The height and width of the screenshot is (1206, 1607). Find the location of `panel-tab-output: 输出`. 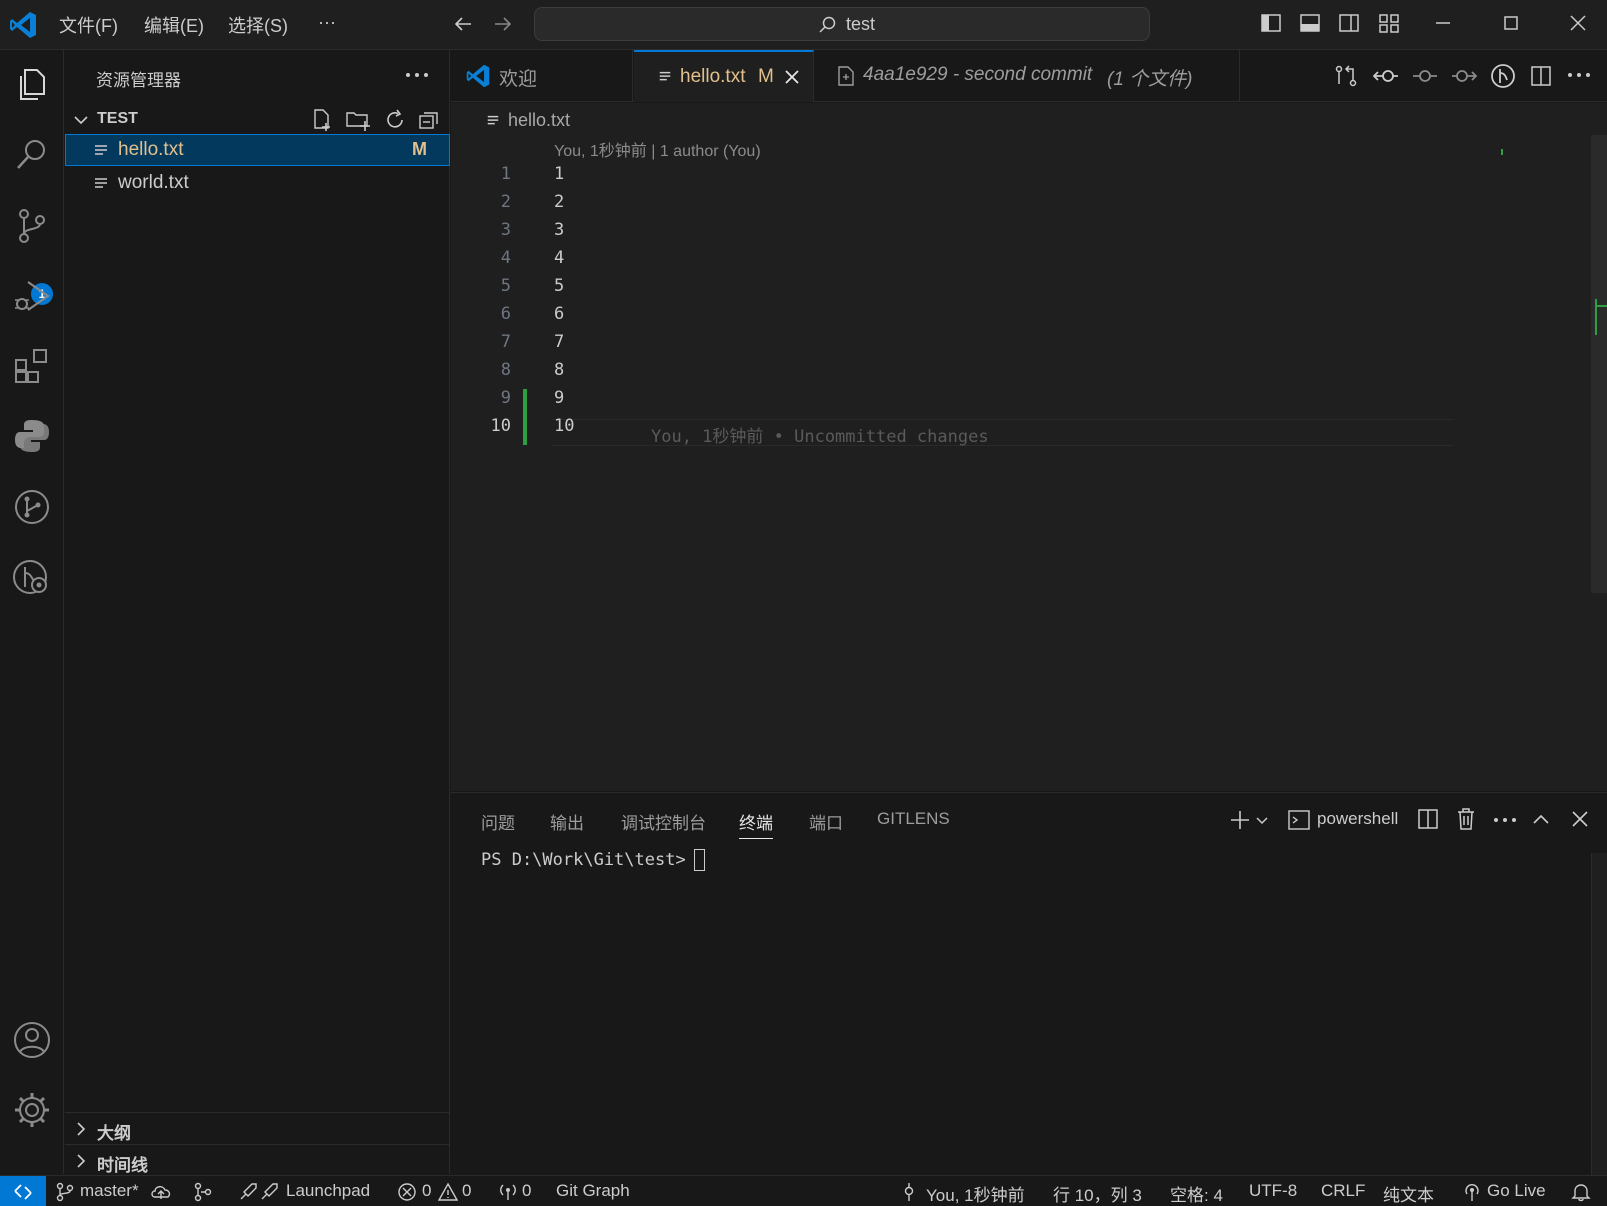

panel-tab-output: 输出 is located at coordinates (567, 821).